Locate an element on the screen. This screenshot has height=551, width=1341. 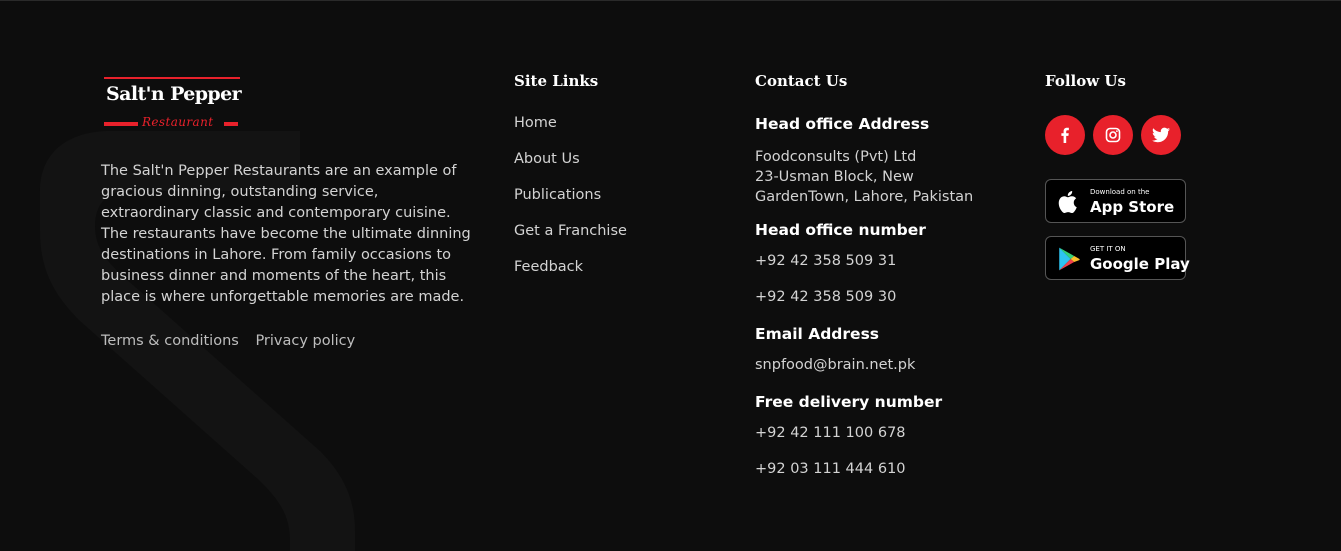
follow-title: Follow Us is located at coordinates (1085, 81).